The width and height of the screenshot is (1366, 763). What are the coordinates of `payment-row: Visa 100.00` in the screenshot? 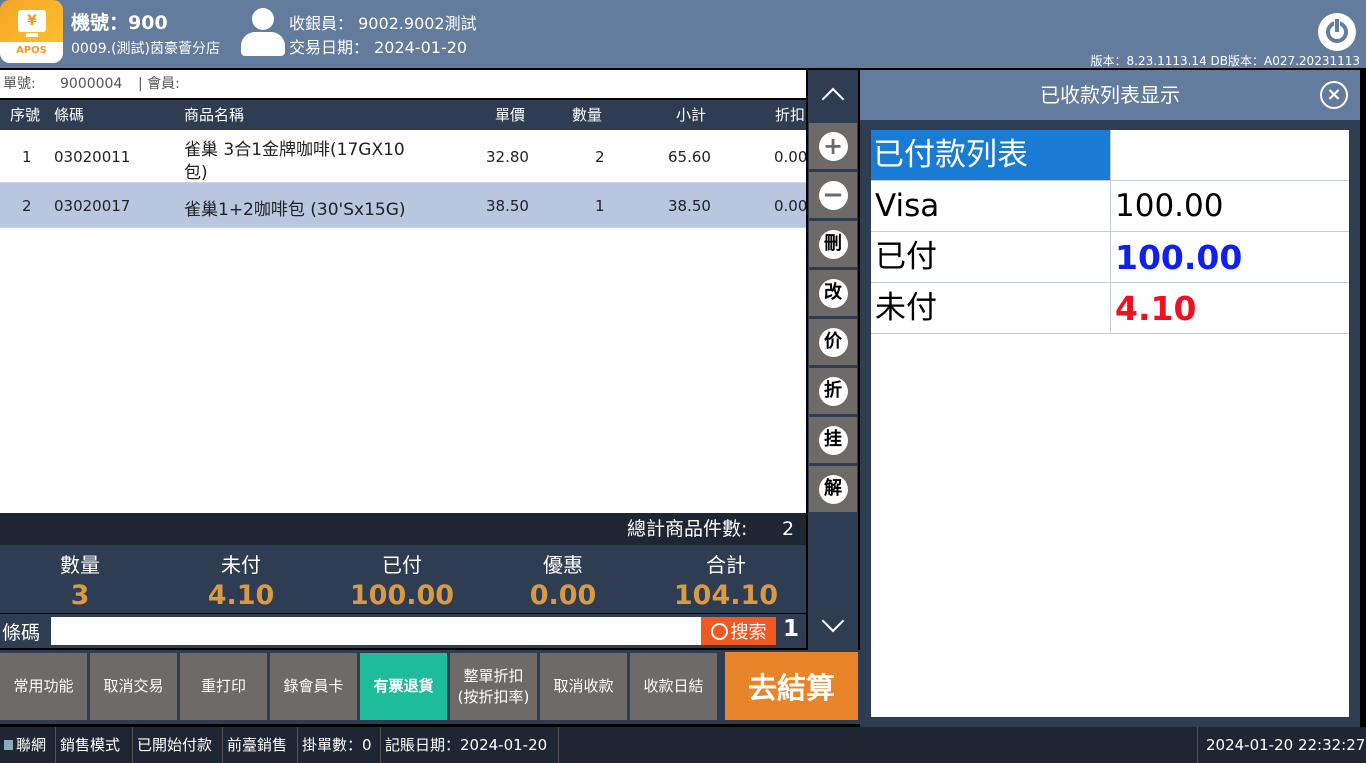 It's located at (1110, 206).